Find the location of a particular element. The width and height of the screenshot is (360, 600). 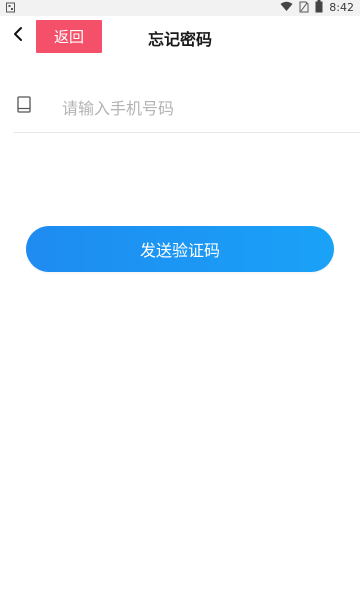

notification-icon is located at coordinates (11, 7).